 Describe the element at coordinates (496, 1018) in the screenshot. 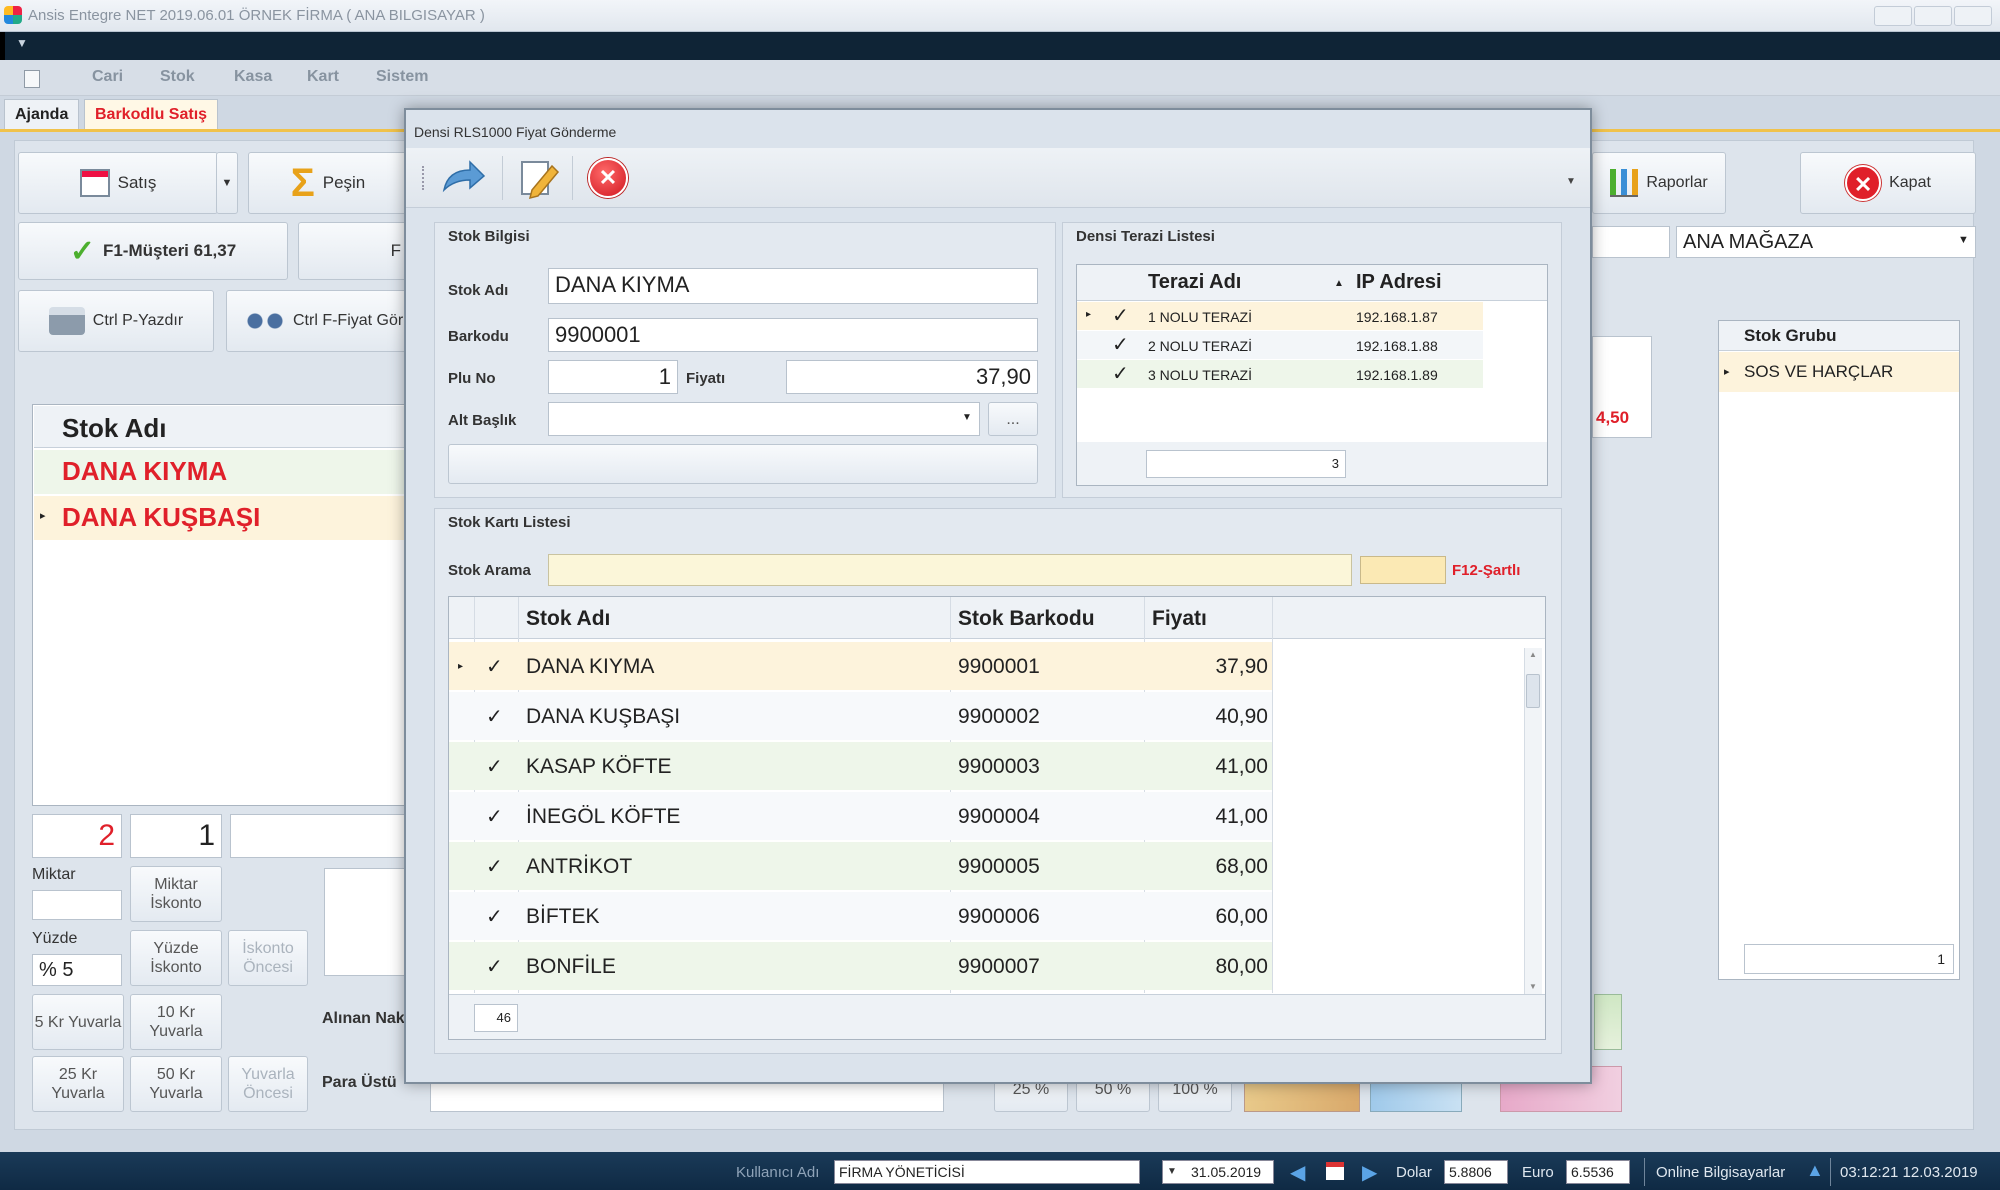

I see `stock-count: 46` at that location.